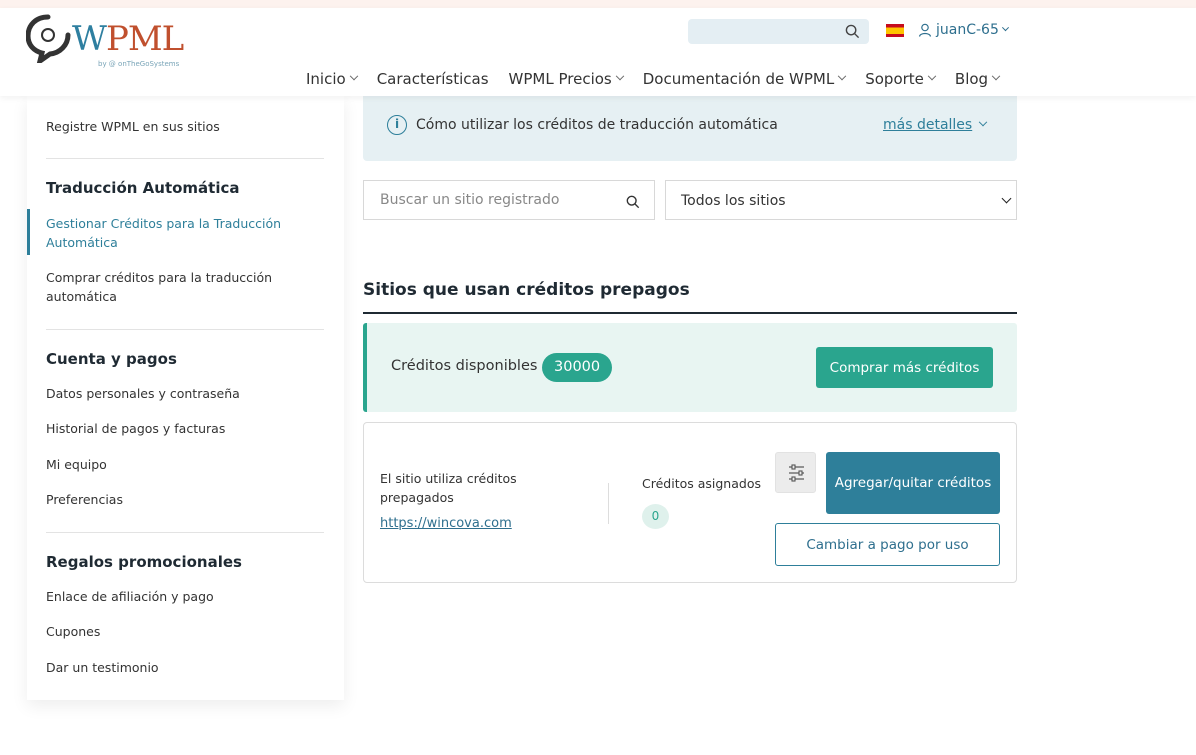 Image resolution: width=1196 pixels, height=755 pixels. What do you see at coordinates (655, 516) in the screenshot?
I see `assigned-credits-badge: 0` at bounding box center [655, 516].